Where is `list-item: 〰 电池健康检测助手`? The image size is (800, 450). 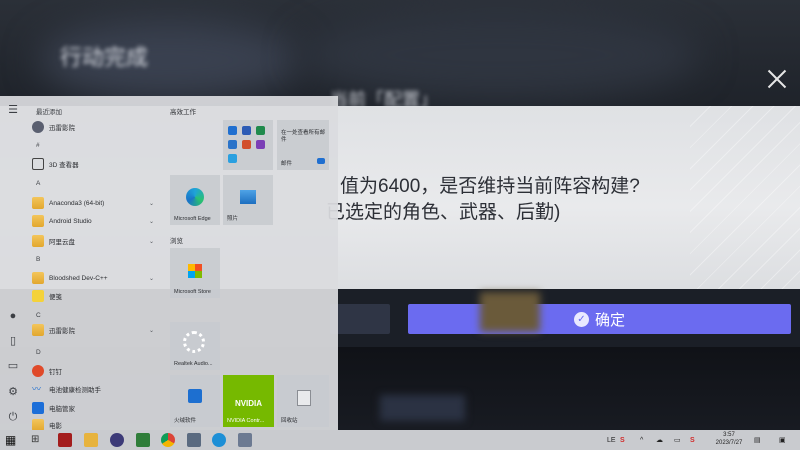
list-item: 〰 电池健康检测助手 is located at coordinates (93, 389).